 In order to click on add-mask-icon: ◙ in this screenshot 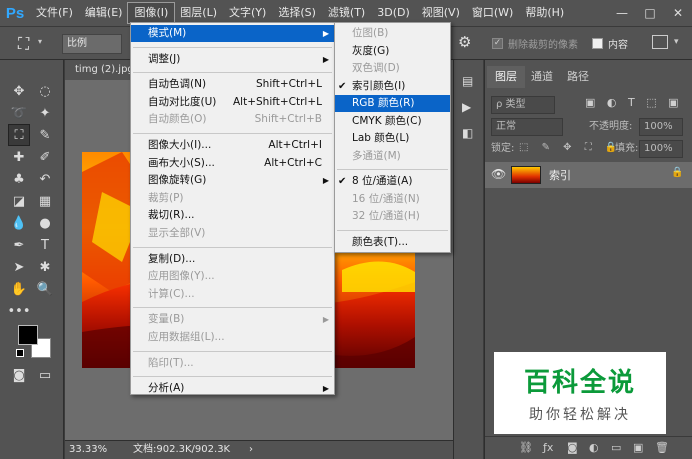, I will do `click(572, 447)`.